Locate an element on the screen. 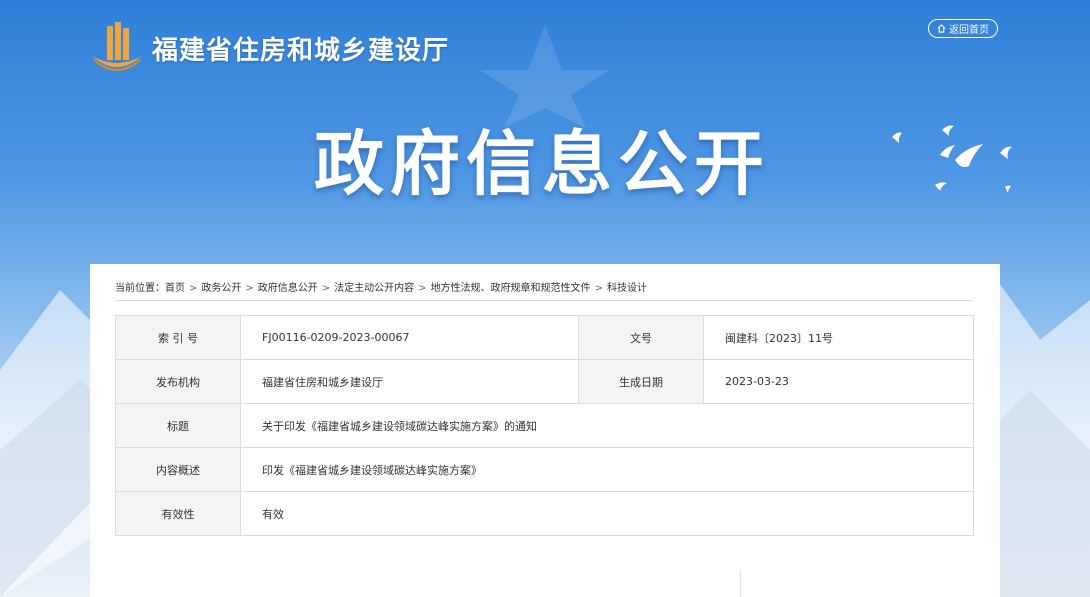 The width and height of the screenshot is (1090, 597). breadcrumb-item-tech-design: 科技设计 is located at coordinates (627, 289).